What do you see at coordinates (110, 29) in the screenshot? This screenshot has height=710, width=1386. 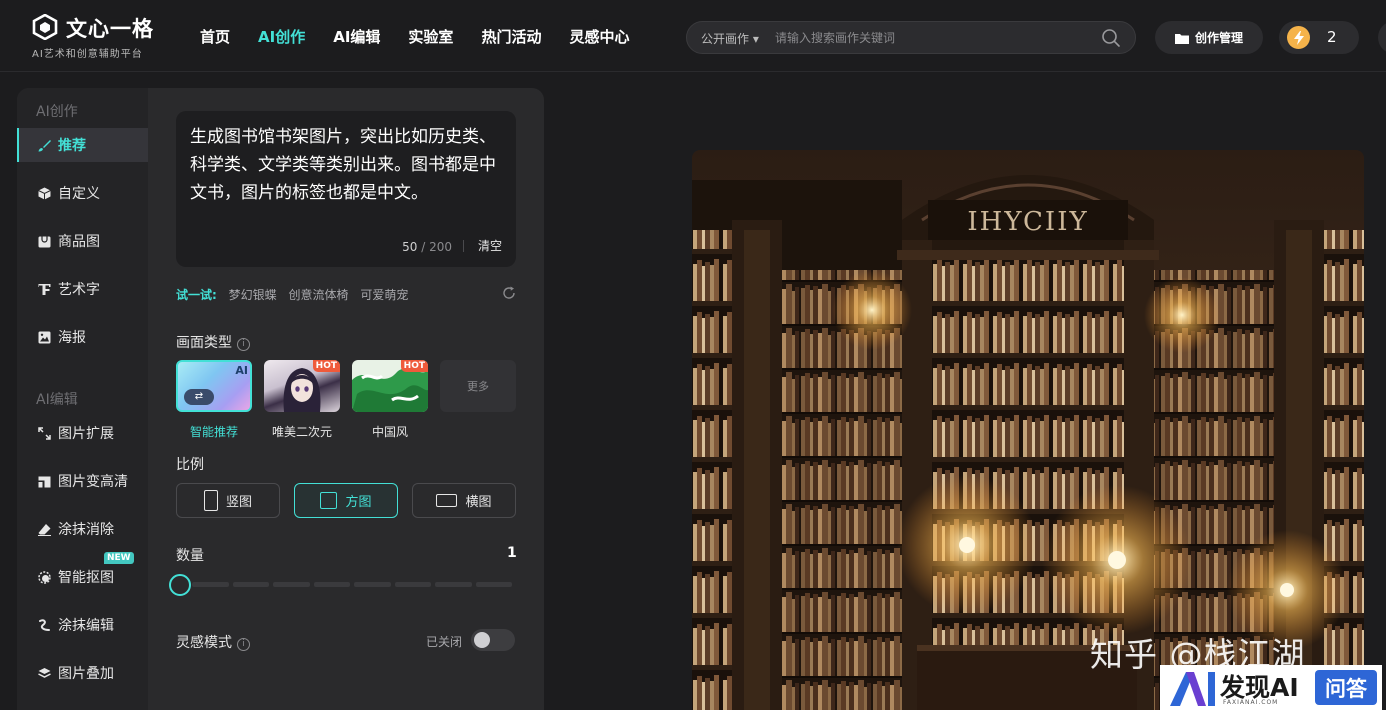 I see `brand-name: 文心一格` at bounding box center [110, 29].